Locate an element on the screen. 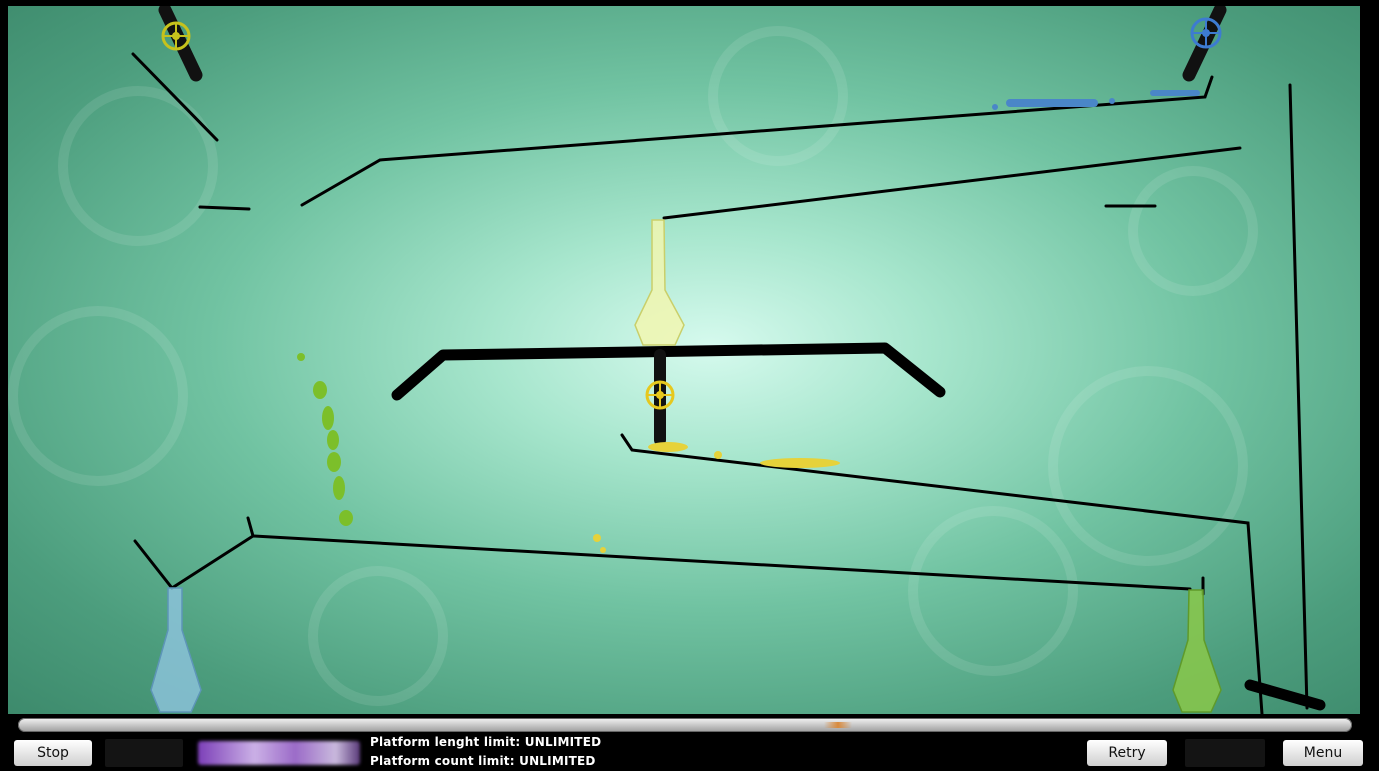 This screenshot has height=771, width=1379. progress-marker is located at coordinates (838, 725).